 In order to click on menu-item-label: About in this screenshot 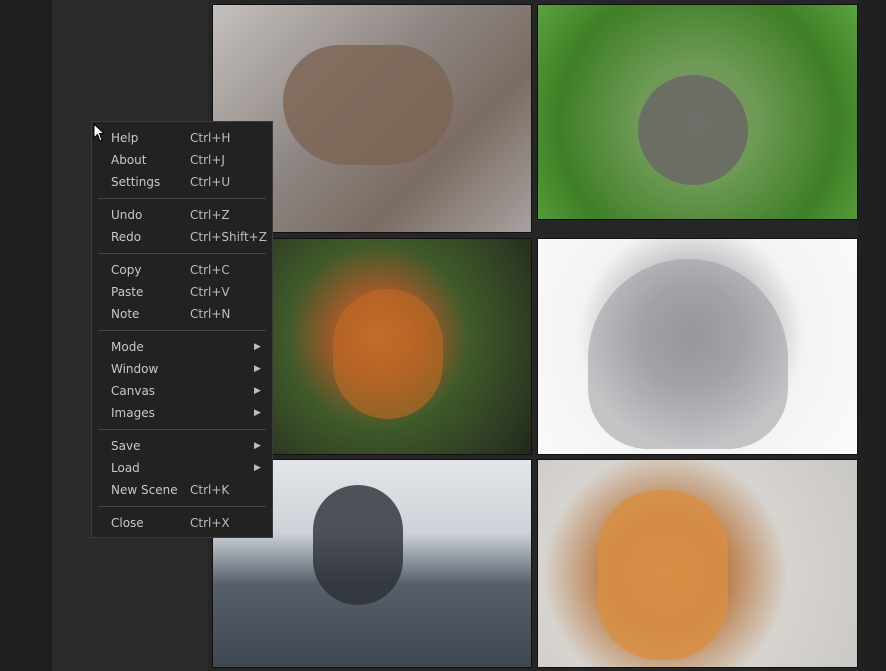, I will do `click(129, 160)`.